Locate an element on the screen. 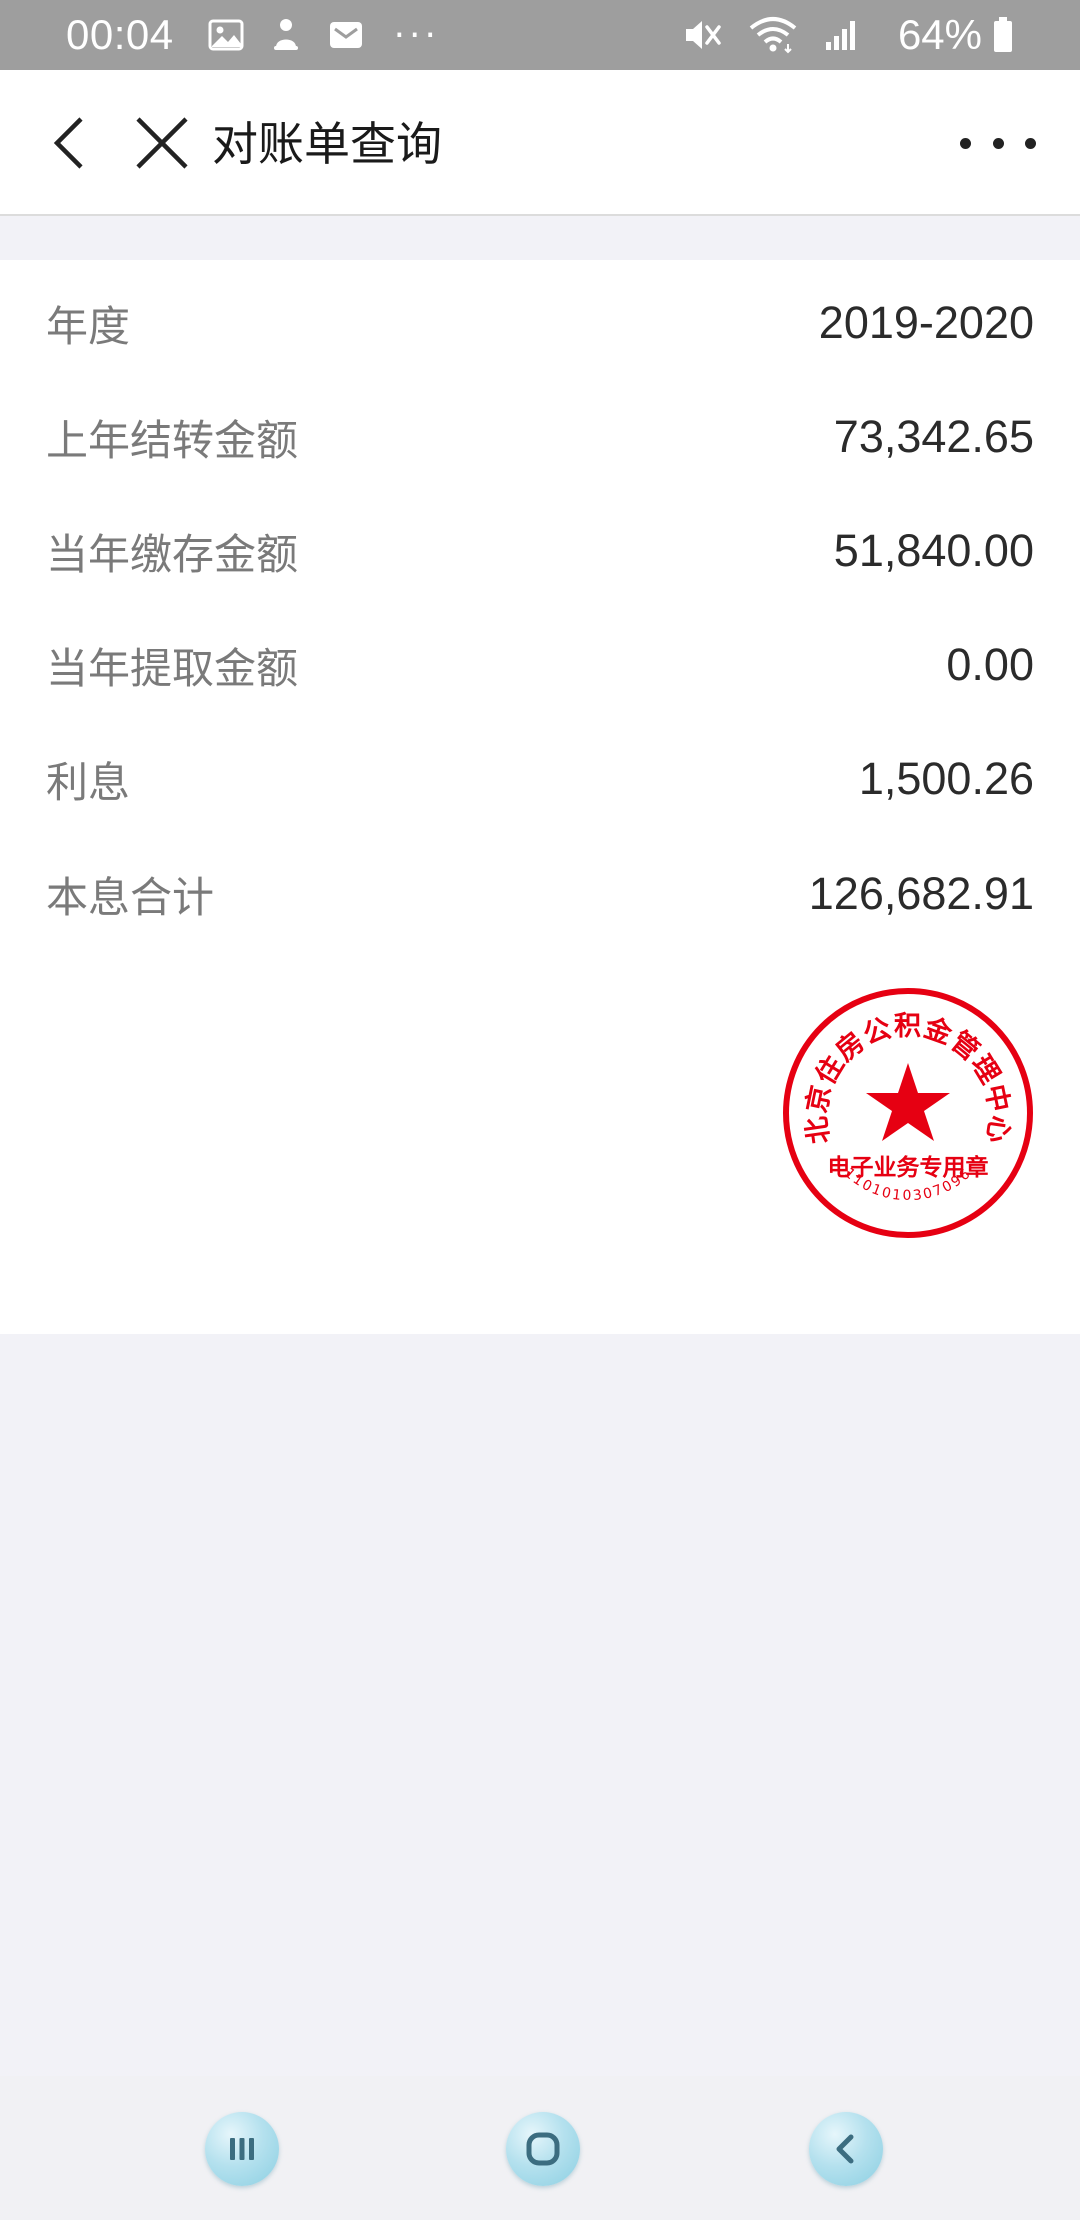 This screenshot has height=2220, width=1080. more-notifications: ··· is located at coordinates (416, 35).